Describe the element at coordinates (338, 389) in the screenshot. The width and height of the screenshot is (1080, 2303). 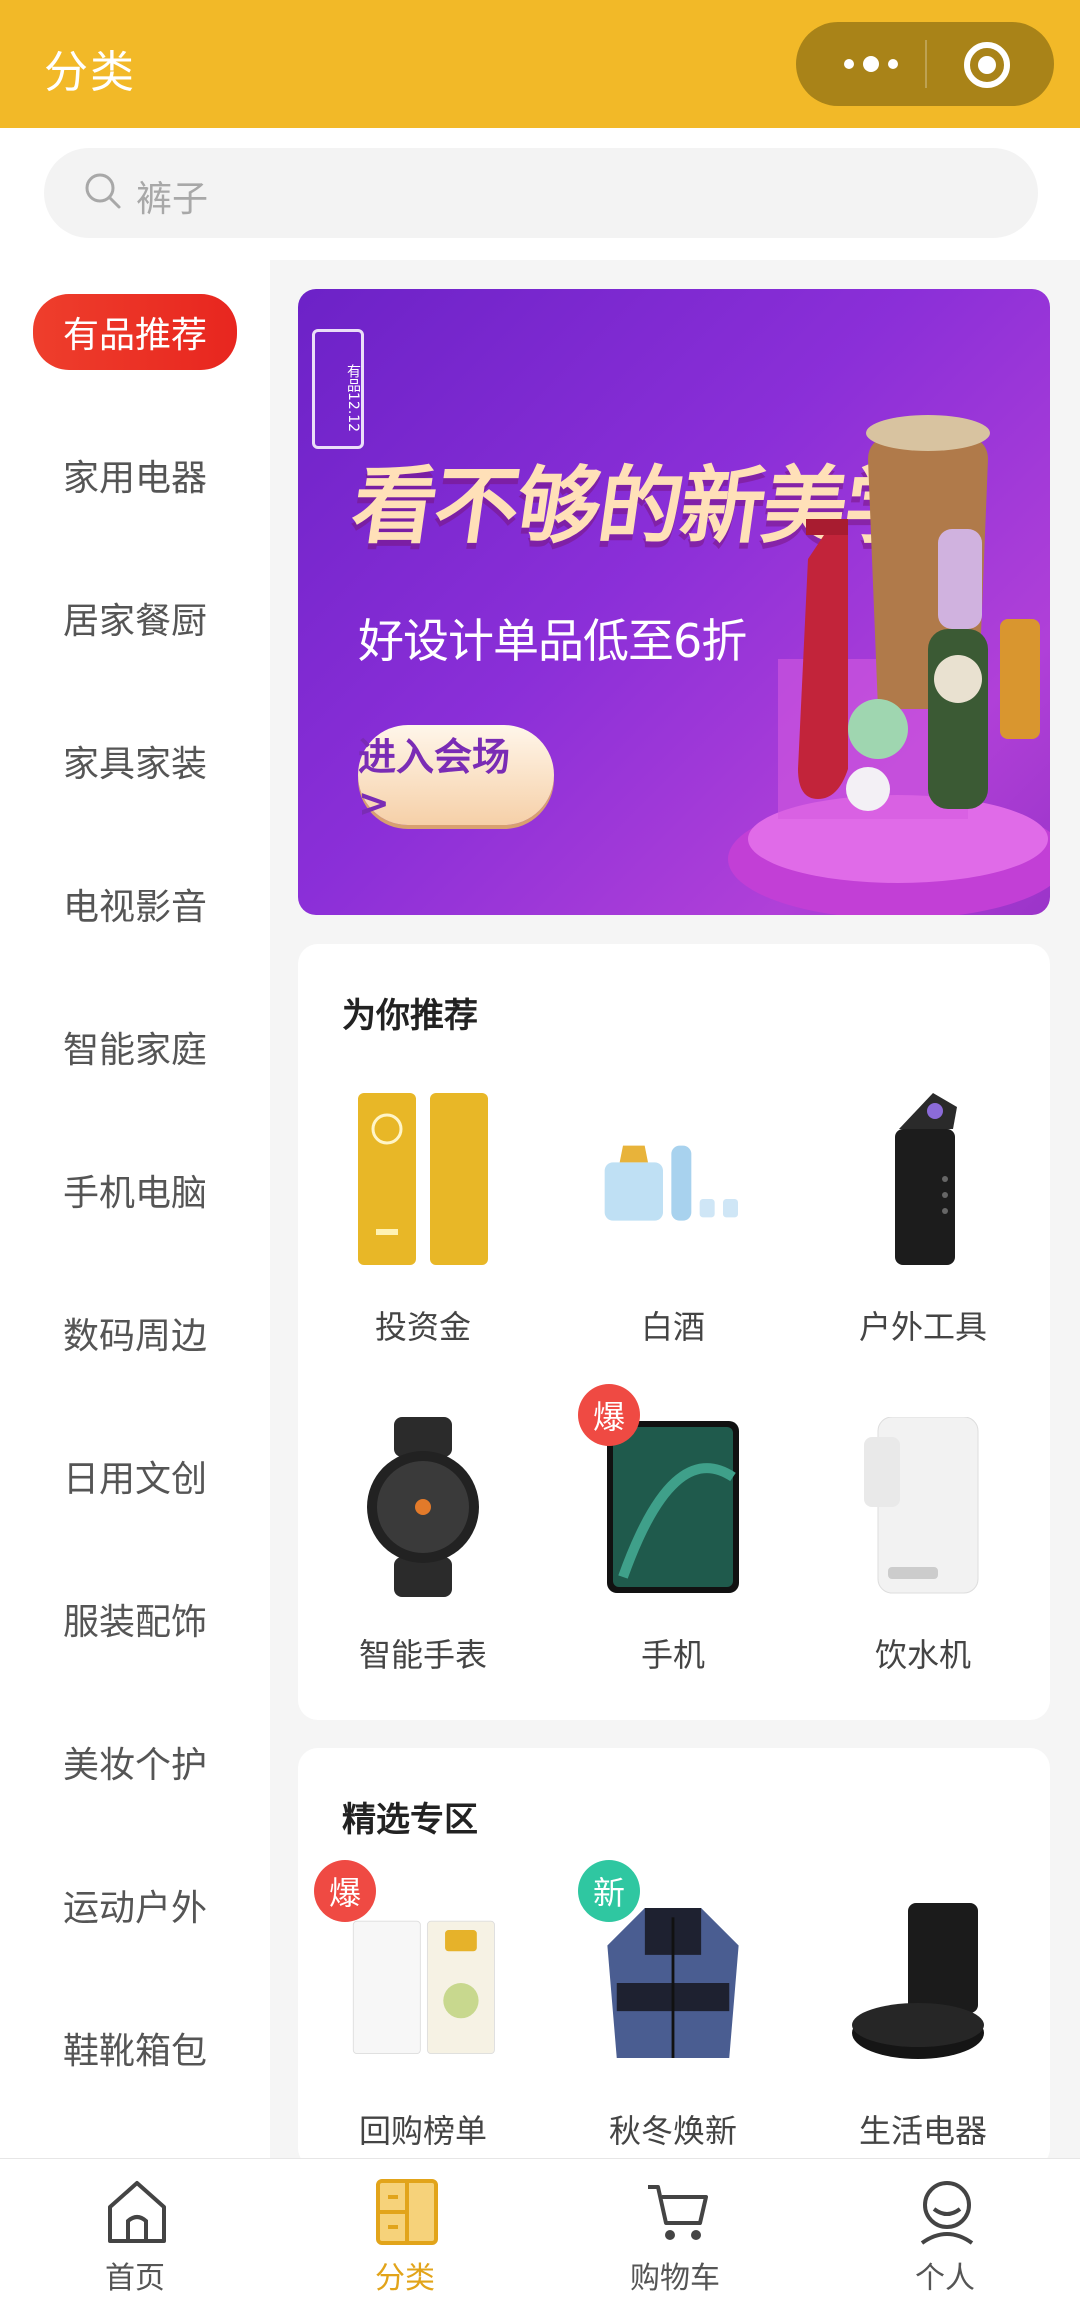
I see `event-badge: 有品12.12` at that location.